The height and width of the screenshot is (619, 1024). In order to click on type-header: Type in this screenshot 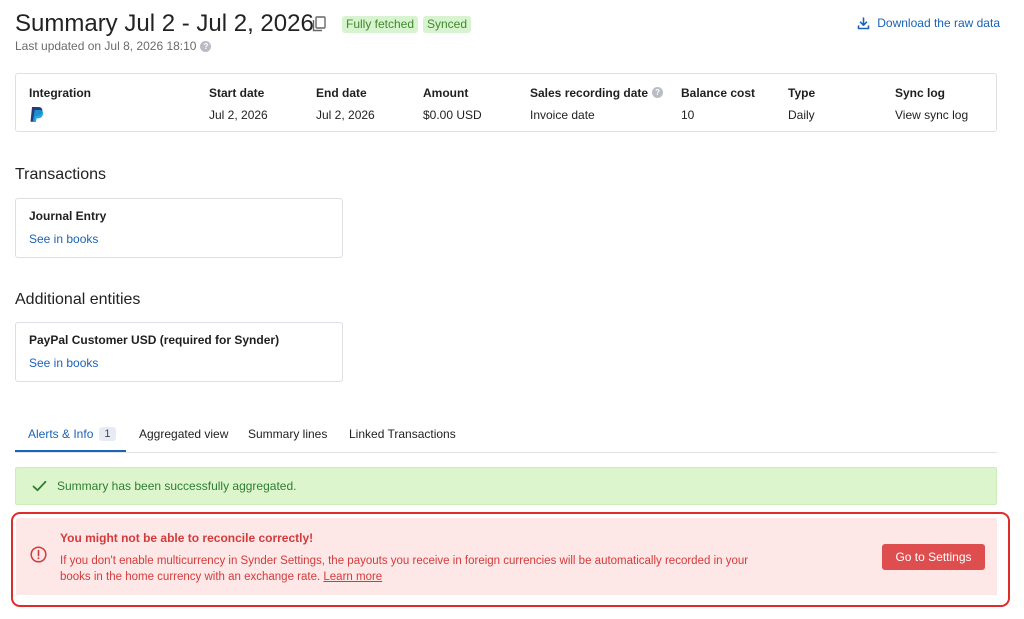, I will do `click(802, 92)`.